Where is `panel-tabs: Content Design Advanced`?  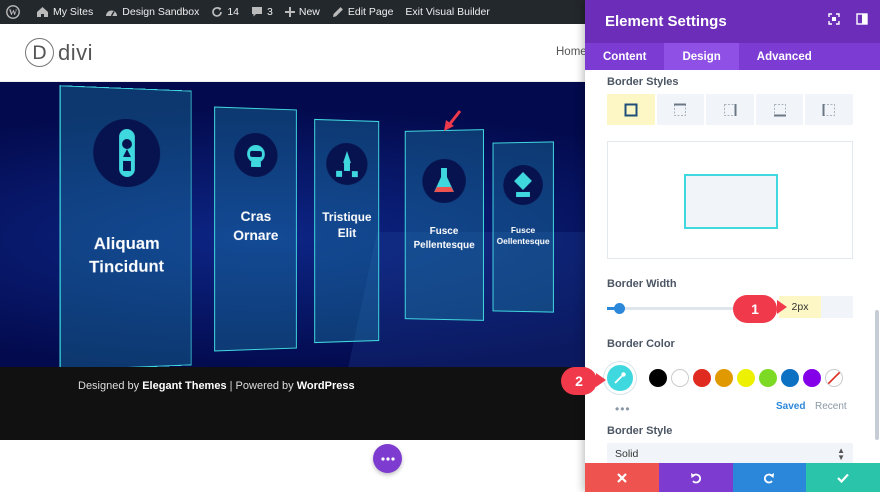
panel-tabs: Content Design Advanced is located at coordinates (732, 56).